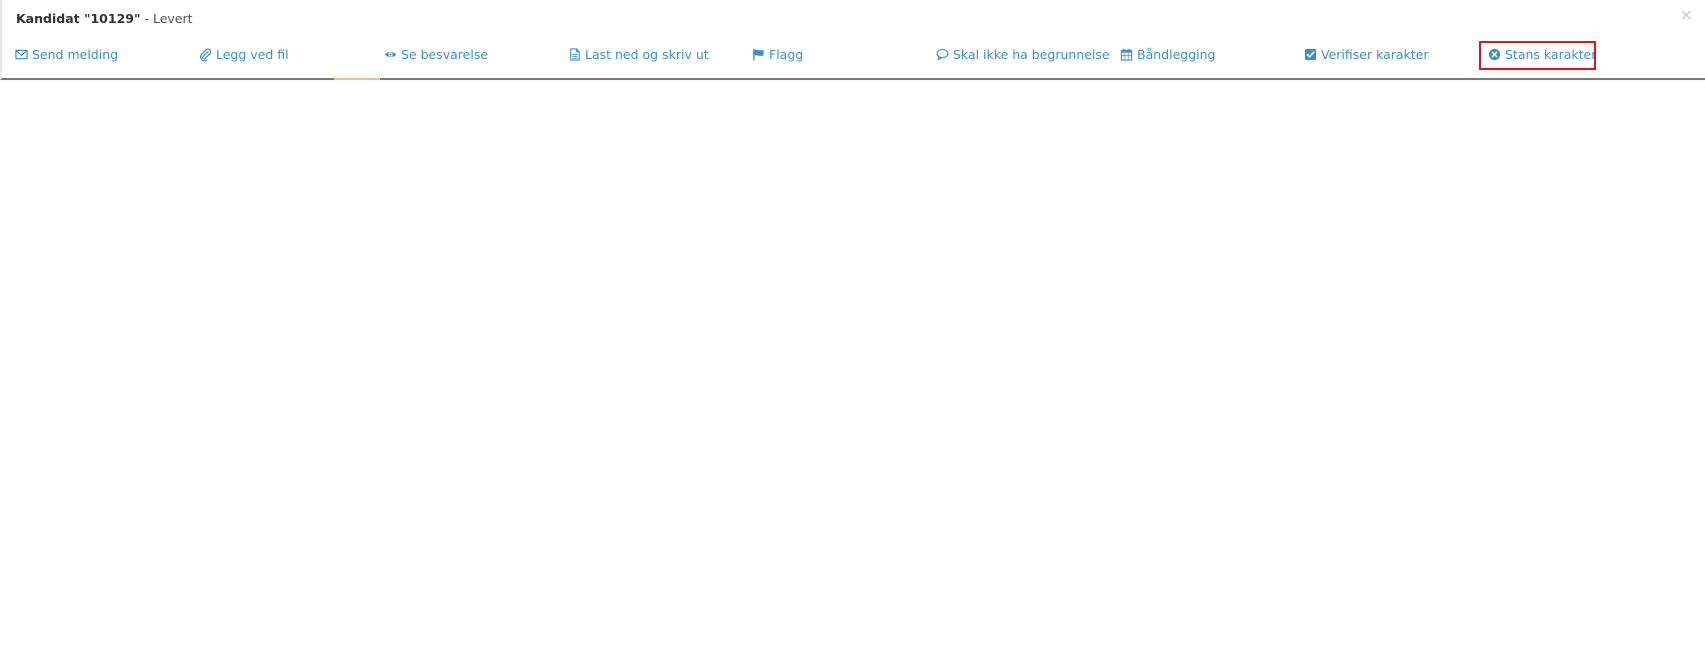  What do you see at coordinates (1031, 54) in the screenshot?
I see `no-justification-label: Skal ikke ha begrunnelse` at bounding box center [1031, 54].